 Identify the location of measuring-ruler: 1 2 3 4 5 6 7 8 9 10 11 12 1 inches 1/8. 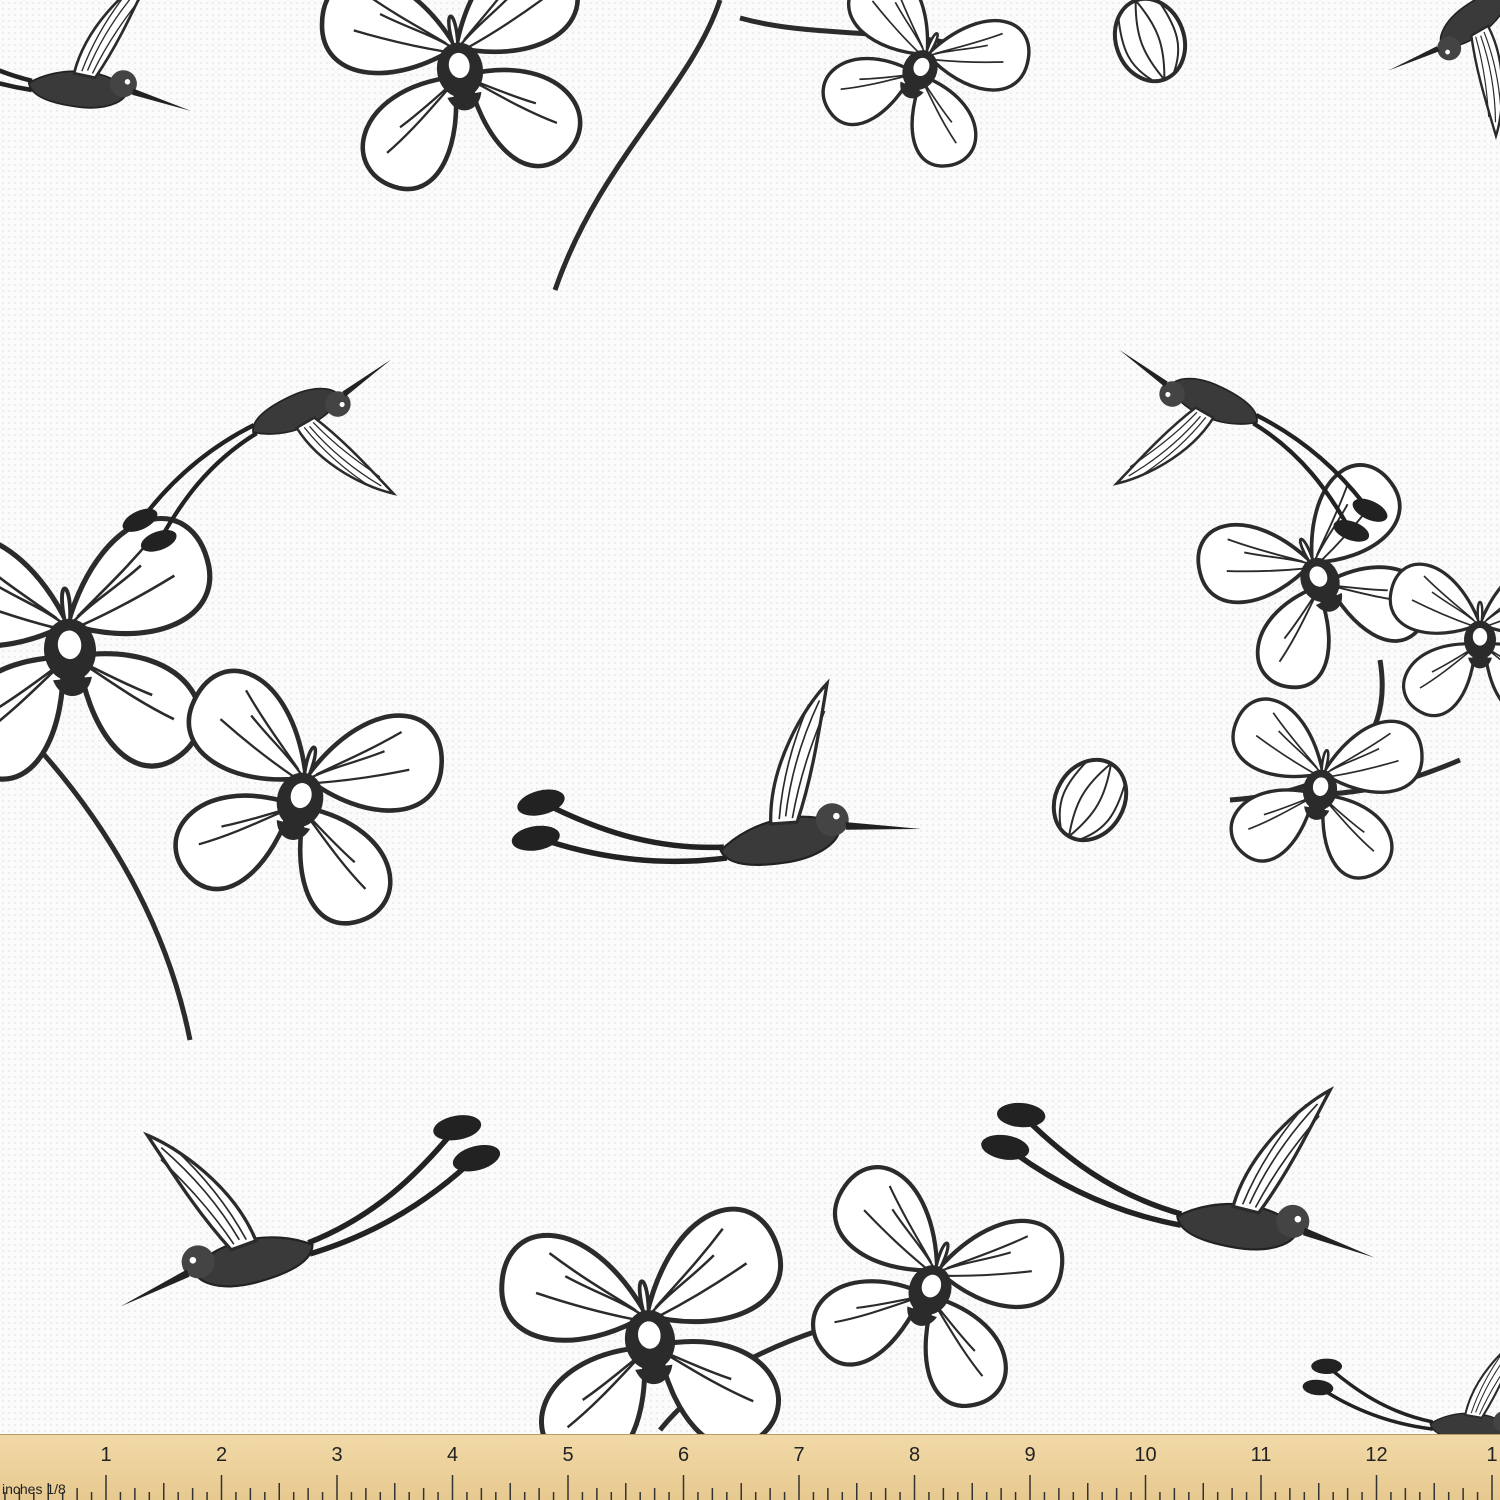
(750, 1467).